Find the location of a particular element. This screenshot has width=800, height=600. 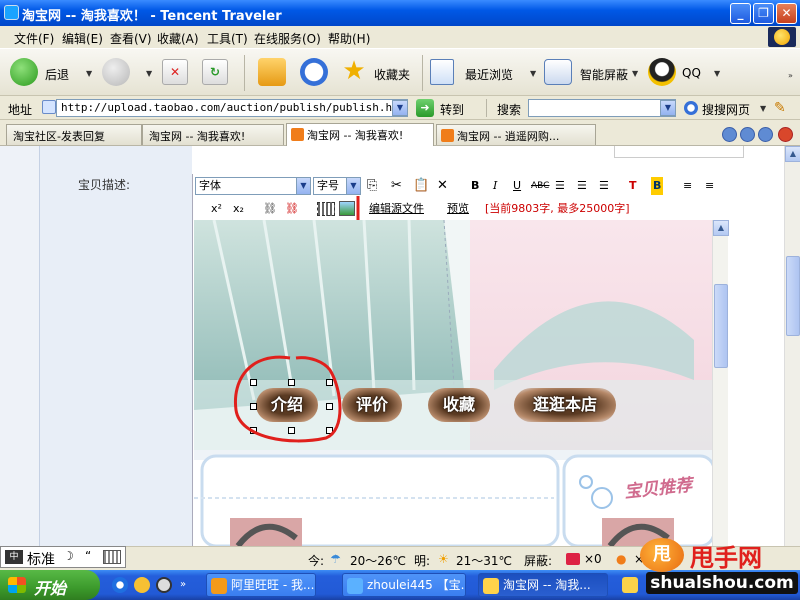

back-arrow-icon is located at coordinates (24, 72).